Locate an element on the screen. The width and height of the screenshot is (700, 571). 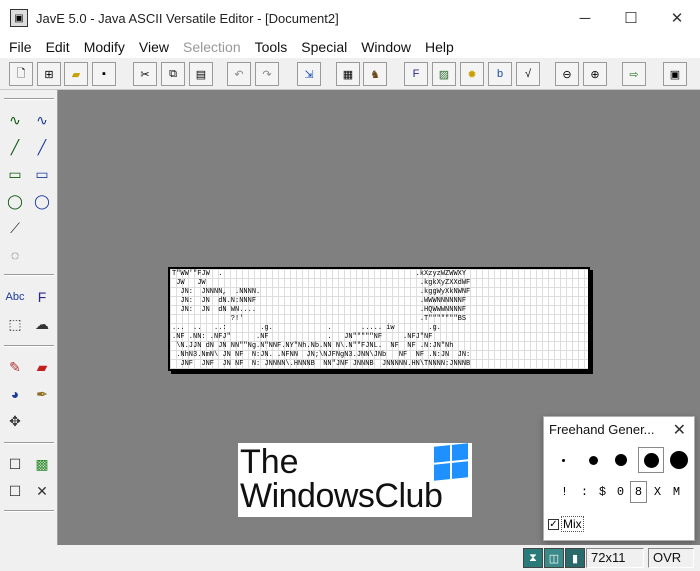
eraser-icon: ▰ is located at coordinates (42, 367).